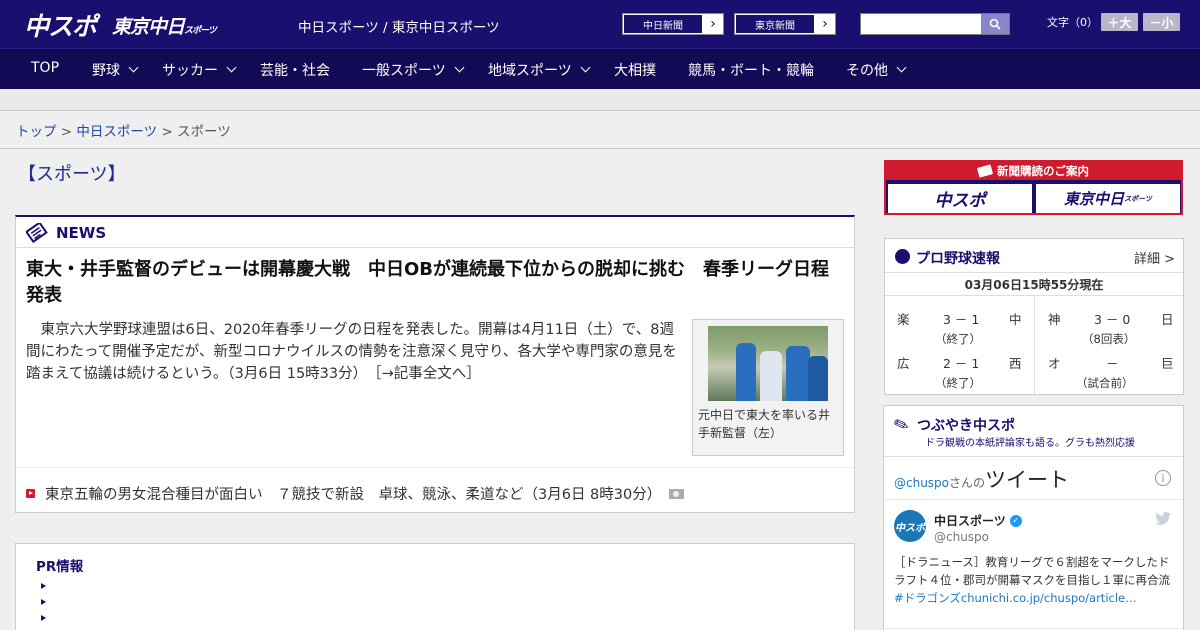 The image size is (1200, 630). I want to click on nav-top-label: TOP, so click(45, 68).